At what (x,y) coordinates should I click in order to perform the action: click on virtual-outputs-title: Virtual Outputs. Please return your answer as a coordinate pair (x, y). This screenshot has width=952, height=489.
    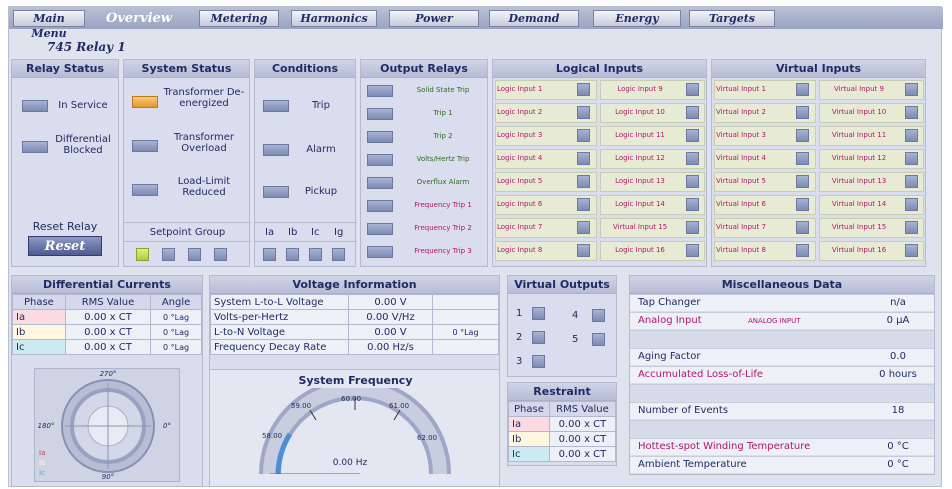
    Looking at the image, I should click on (562, 285).